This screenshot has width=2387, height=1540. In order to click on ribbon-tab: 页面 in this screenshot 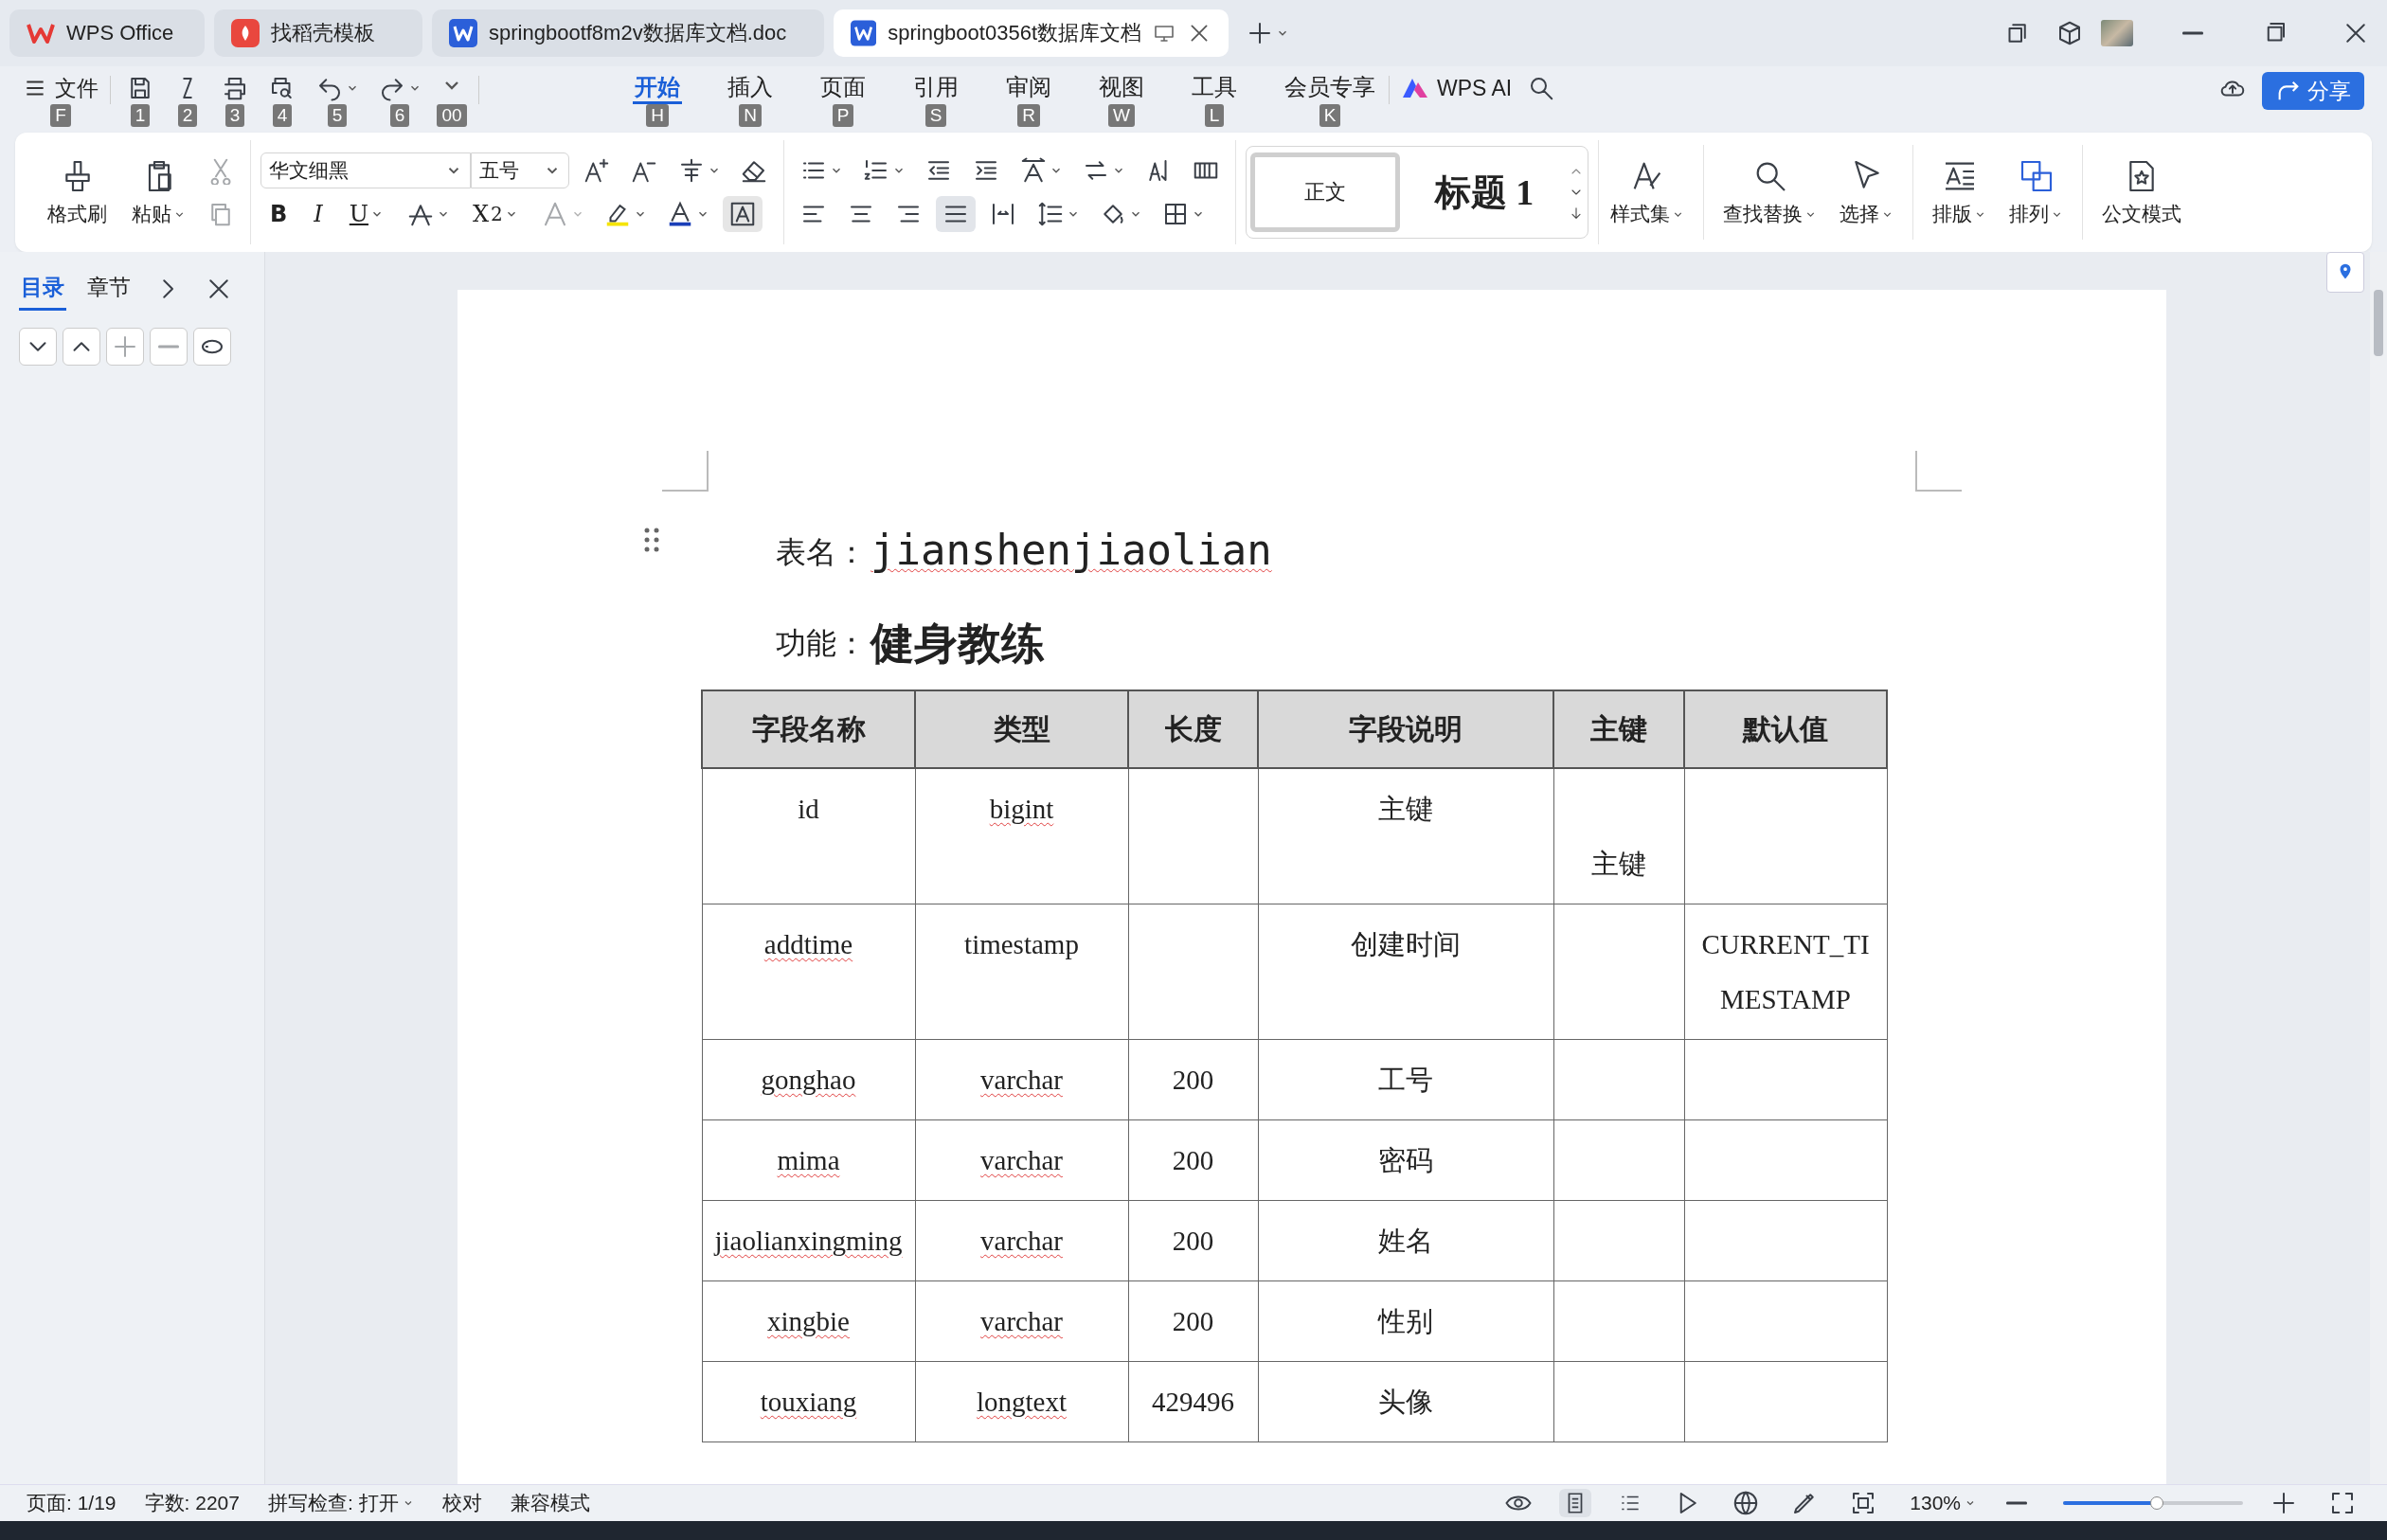, I will do `click(843, 88)`.